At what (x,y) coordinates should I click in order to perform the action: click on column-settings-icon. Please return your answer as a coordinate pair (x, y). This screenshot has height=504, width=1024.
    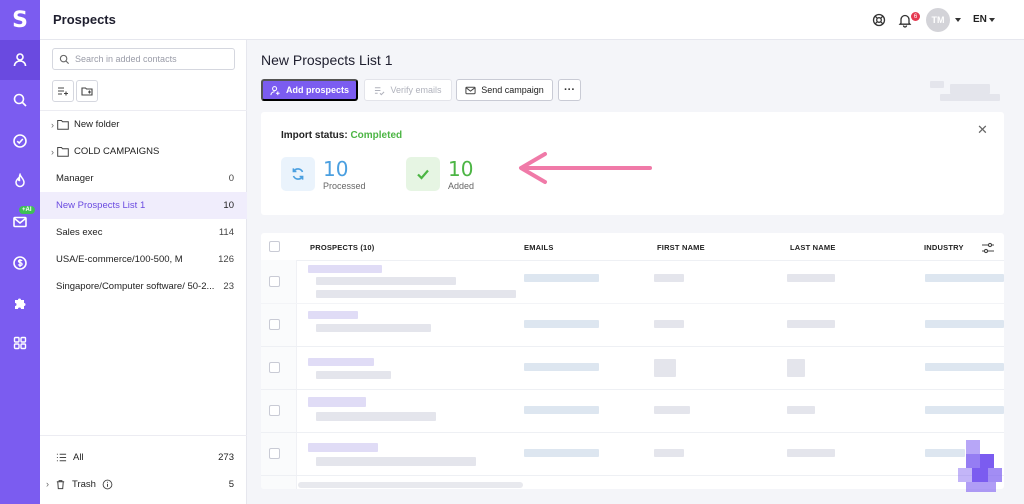
    Looking at the image, I should click on (988, 248).